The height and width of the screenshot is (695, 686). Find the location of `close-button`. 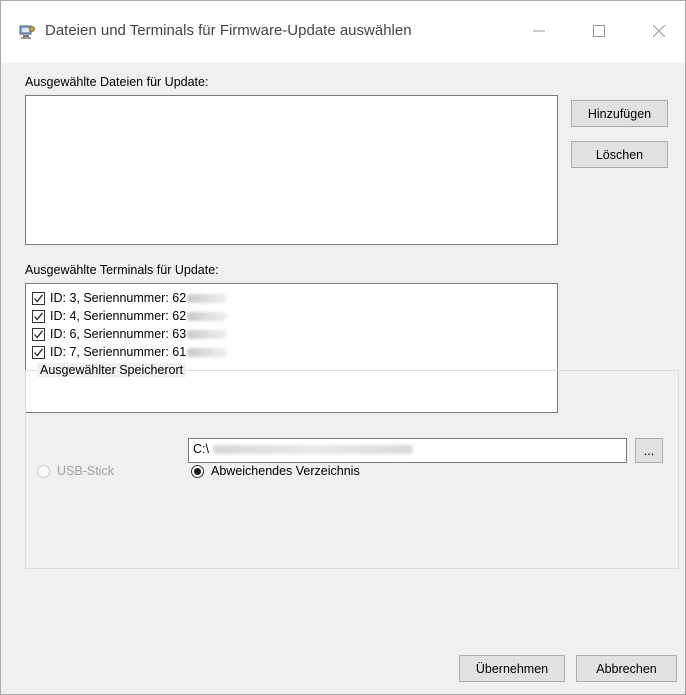

close-button is located at coordinates (659, 31).